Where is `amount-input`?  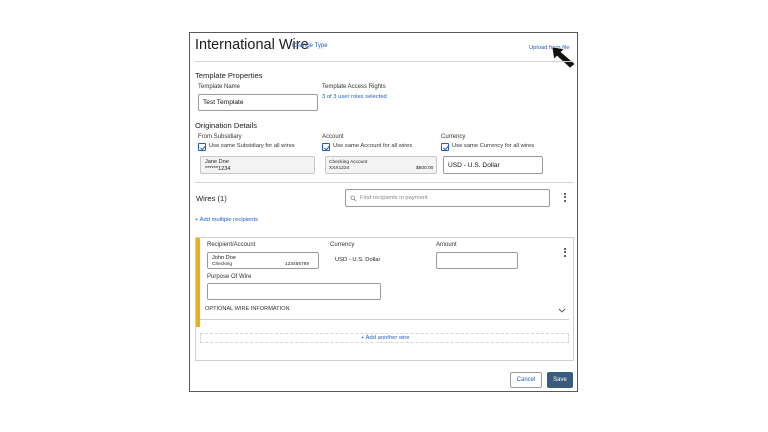
amount-input is located at coordinates (477, 260).